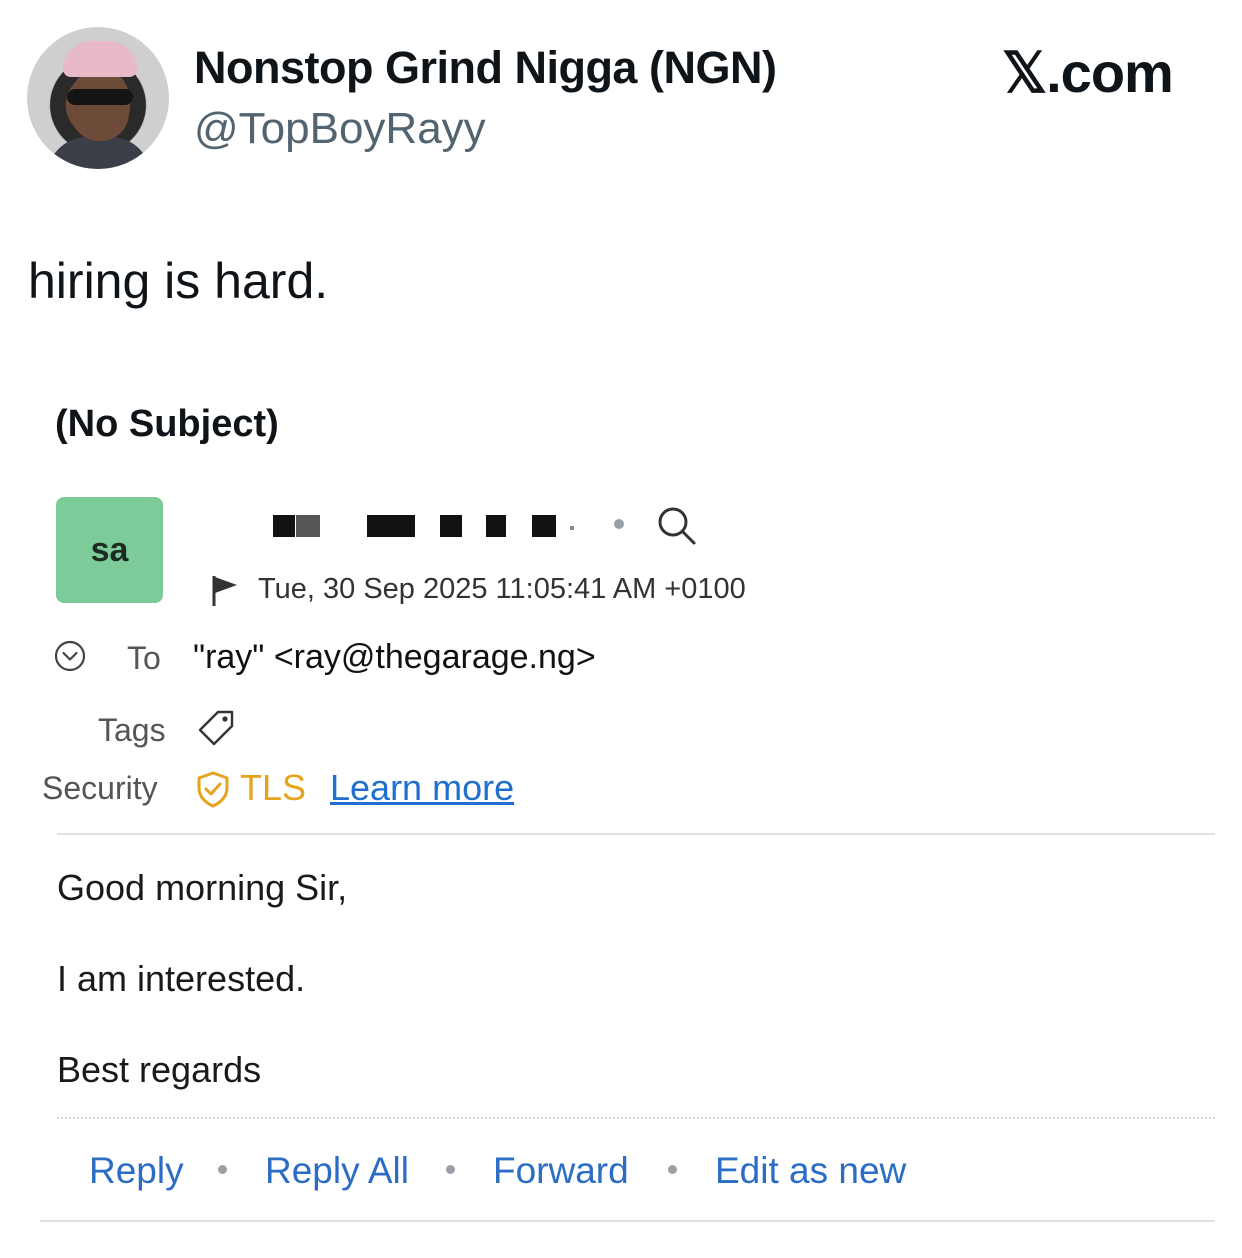  What do you see at coordinates (502, 589) in the screenshot?
I see `email-date: Tue, 30 Sep 2025 11:05:41 AM +0100` at bounding box center [502, 589].